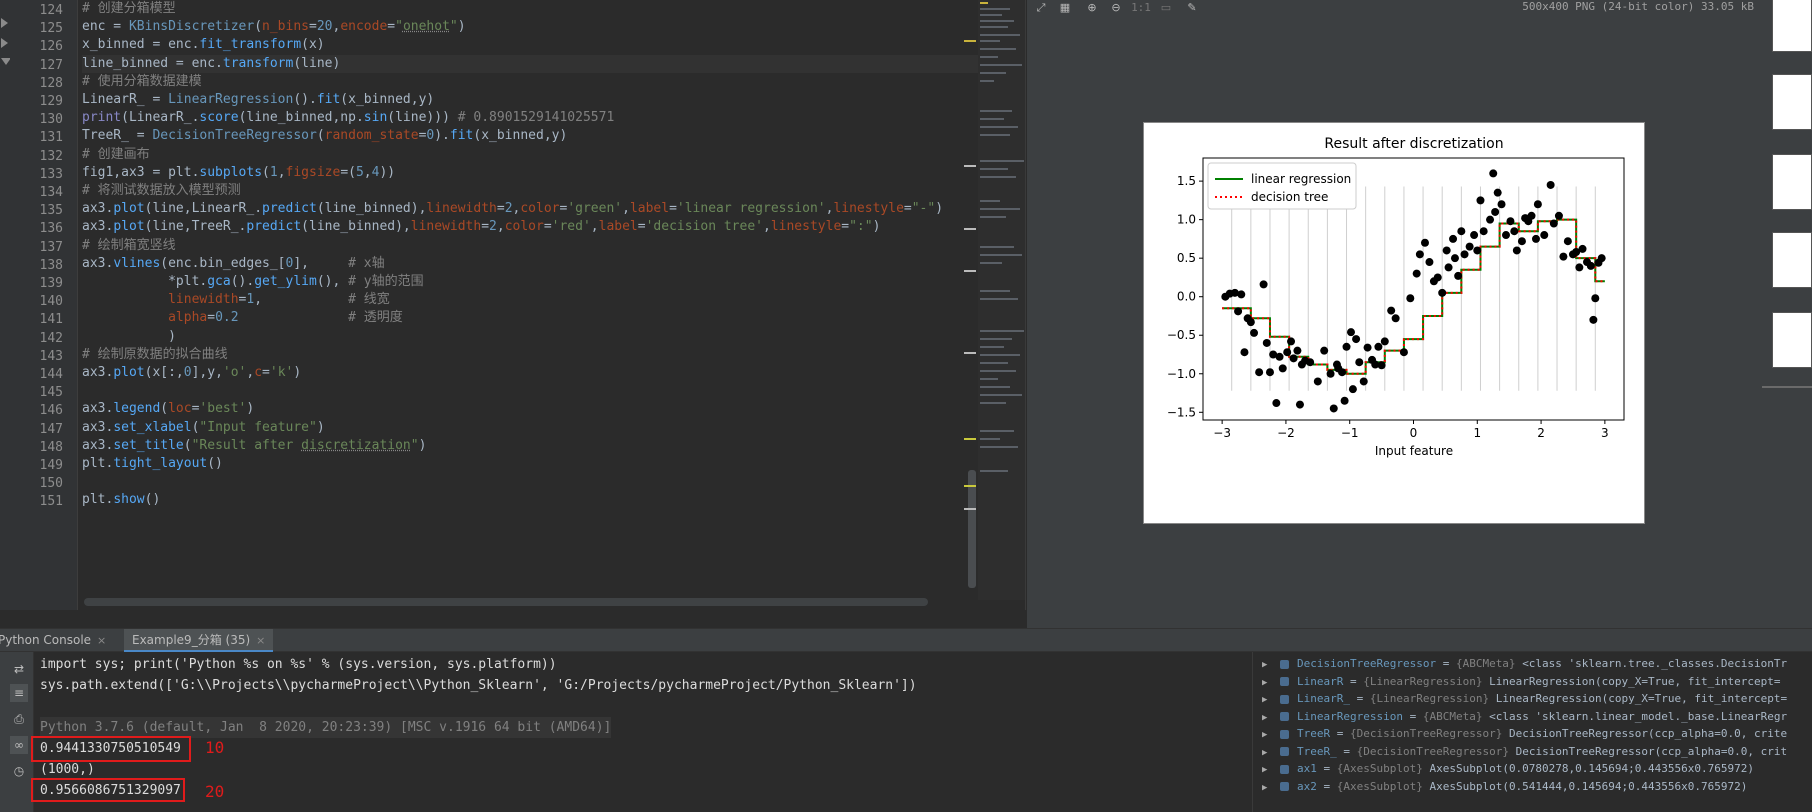 The height and width of the screenshot is (812, 1812). Describe the element at coordinates (1166, 7) in the screenshot. I see `background-icon: ▭` at that location.